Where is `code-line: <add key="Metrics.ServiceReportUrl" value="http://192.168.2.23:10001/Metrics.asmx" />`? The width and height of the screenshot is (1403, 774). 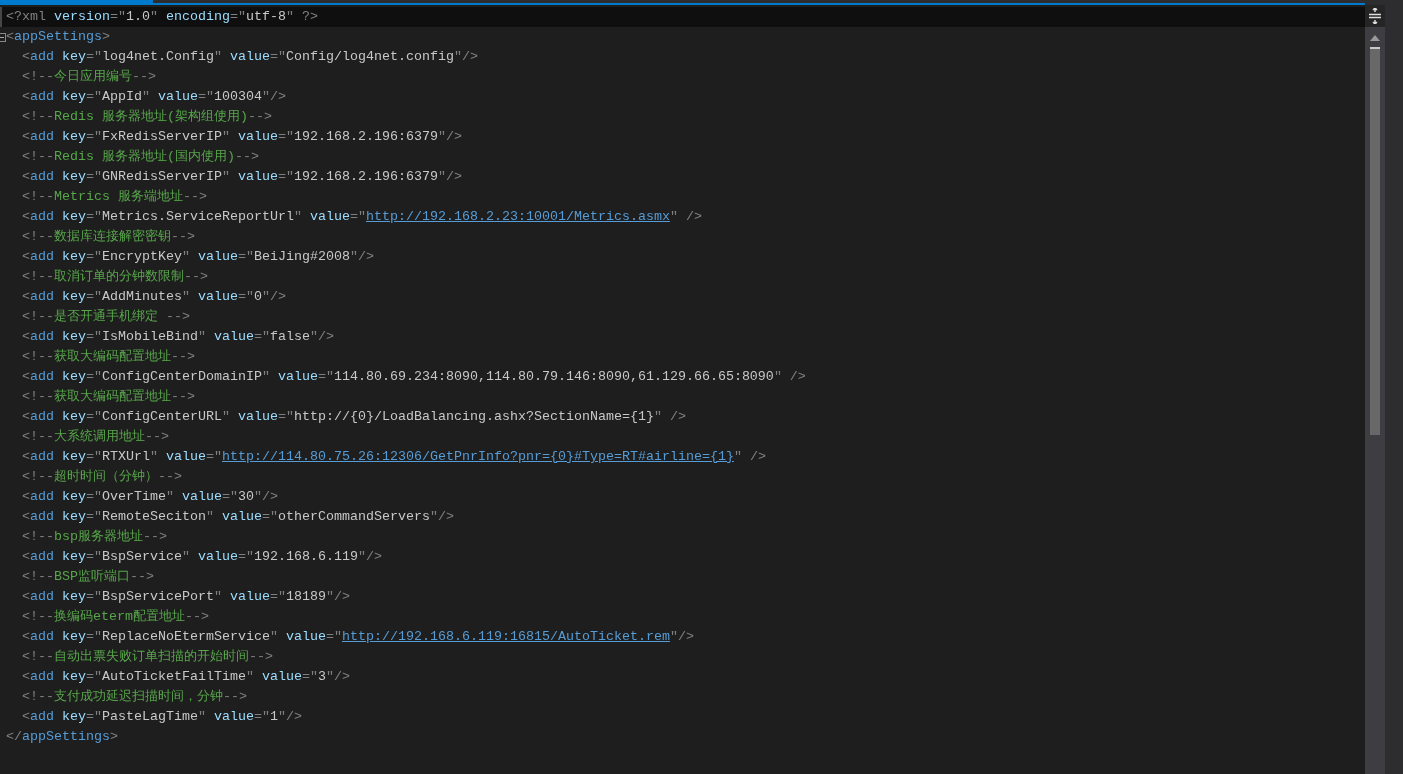
code-line: <add key="Metrics.ServiceReportUrl" value="http://192.168.2.23:10001/Metrics.asmx" /> is located at coordinates (361, 217).